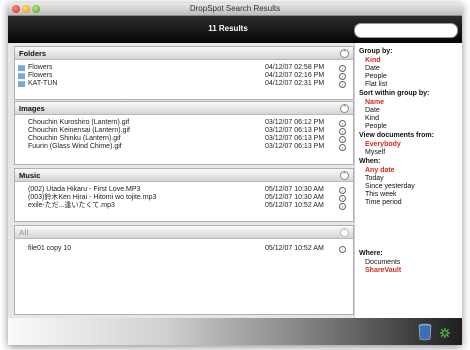 The image size is (470, 350). What do you see at coordinates (75, 146) in the screenshot?
I see `result-name: Fuurin (Glass Wind Chime).gif` at bounding box center [75, 146].